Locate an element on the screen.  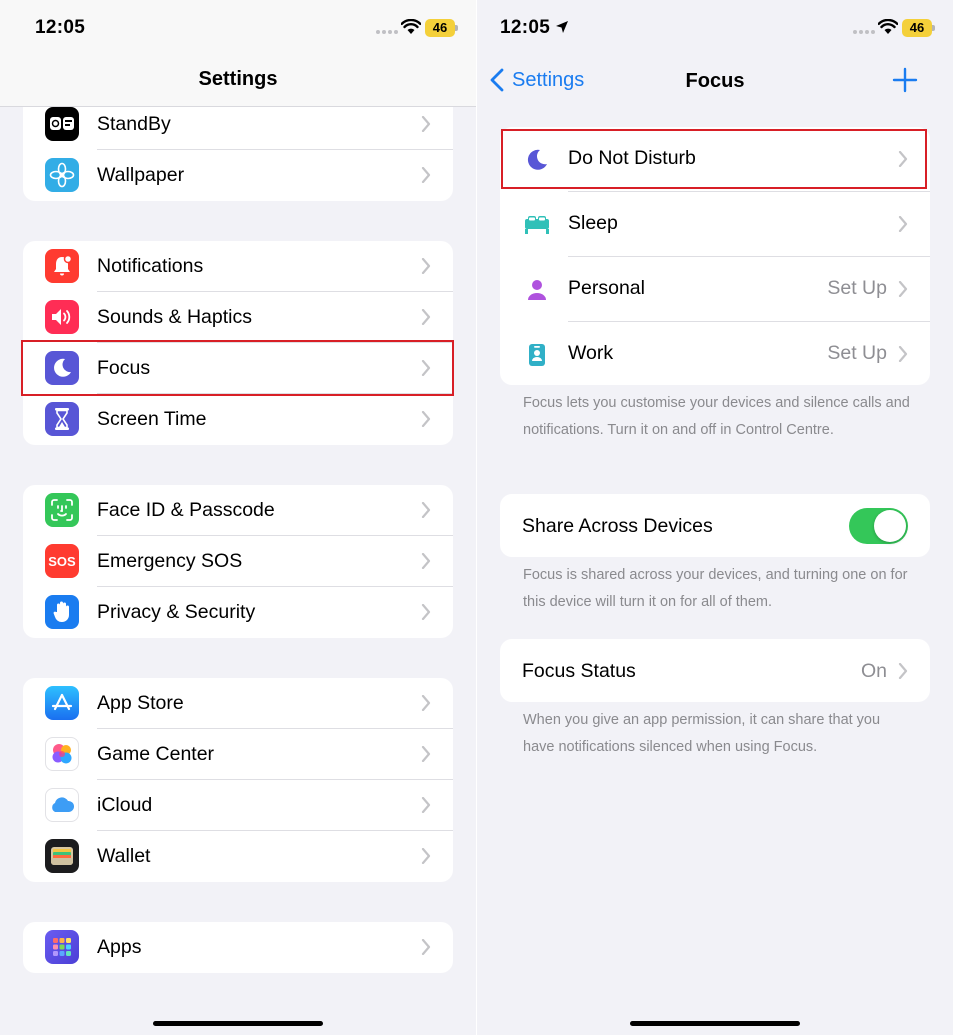
settings-item-label: Privacy & Security is located at coordinates (176, 612).